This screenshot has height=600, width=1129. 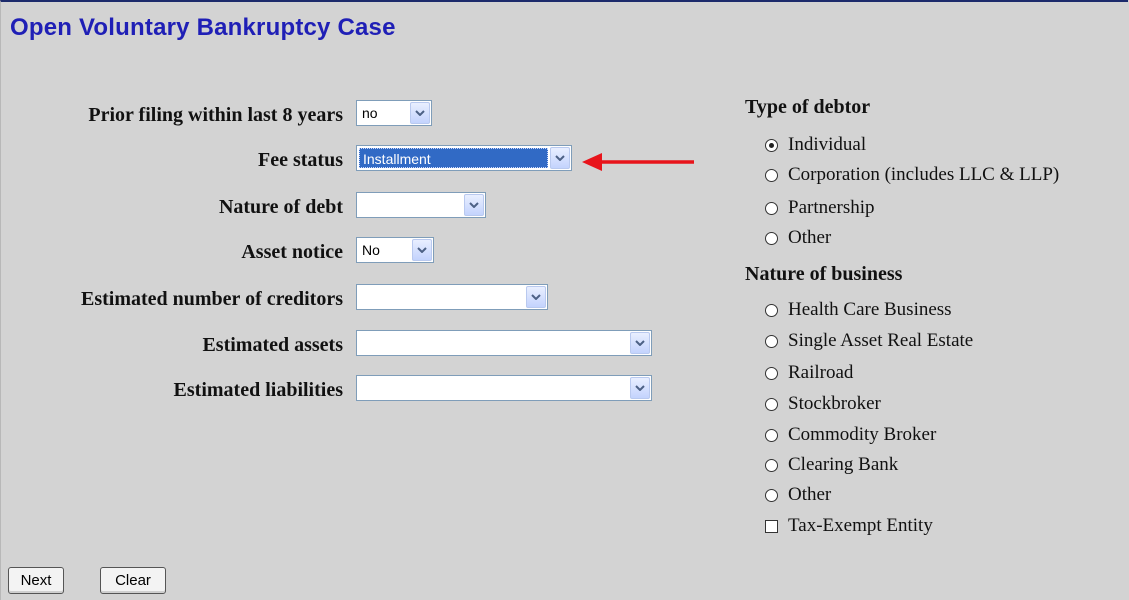 I want to click on debtor-option-corporation: Corporation (includes LLC & LLP), so click(x=912, y=175).